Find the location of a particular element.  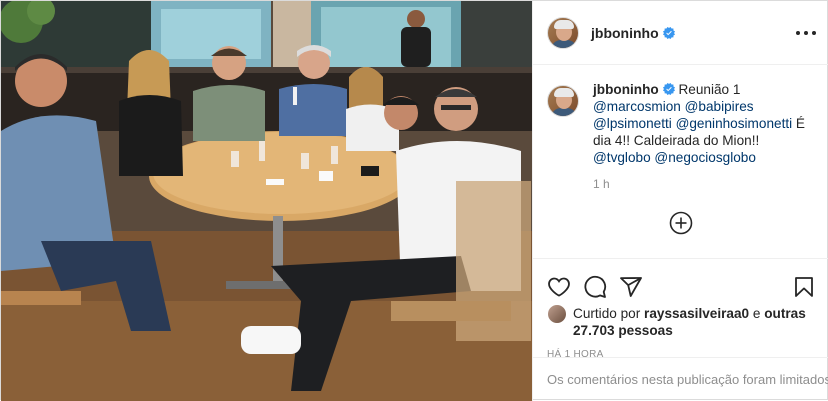

caption-author-avatar is located at coordinates (563, 101).